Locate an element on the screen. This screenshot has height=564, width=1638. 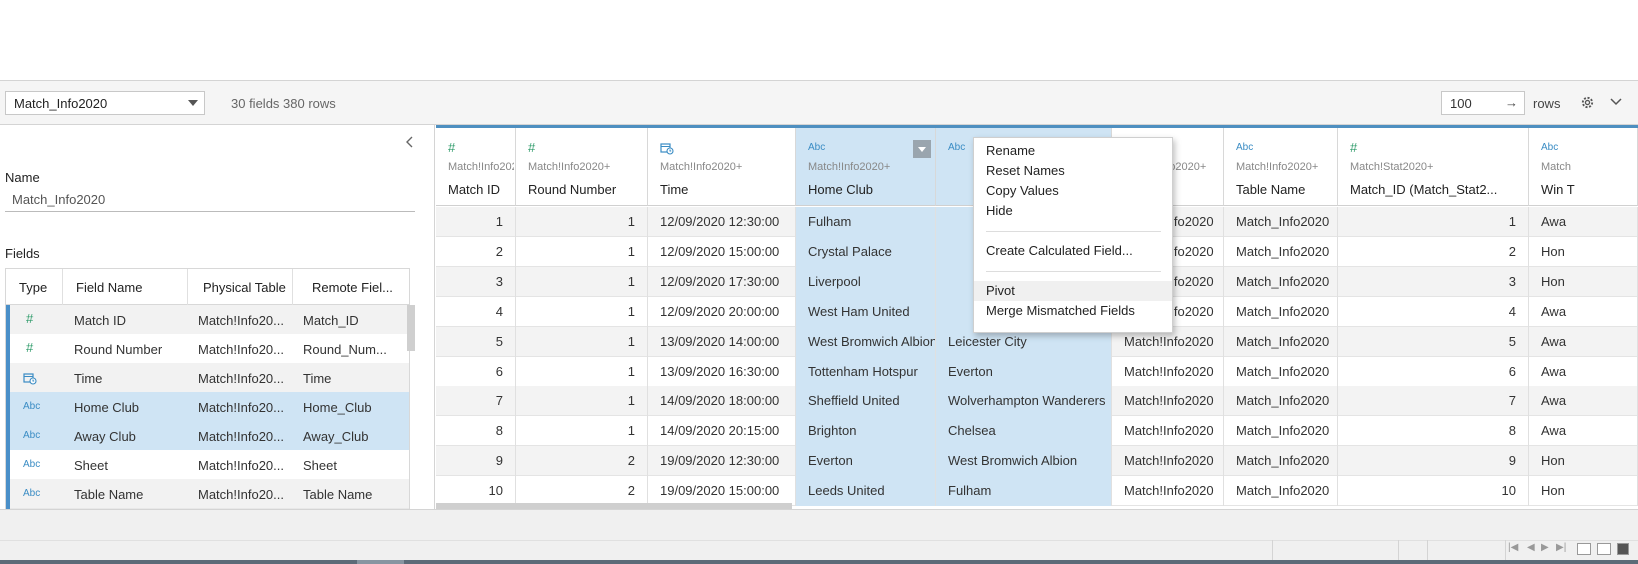
table-cell: 2 is located at coordinates (582, 491).